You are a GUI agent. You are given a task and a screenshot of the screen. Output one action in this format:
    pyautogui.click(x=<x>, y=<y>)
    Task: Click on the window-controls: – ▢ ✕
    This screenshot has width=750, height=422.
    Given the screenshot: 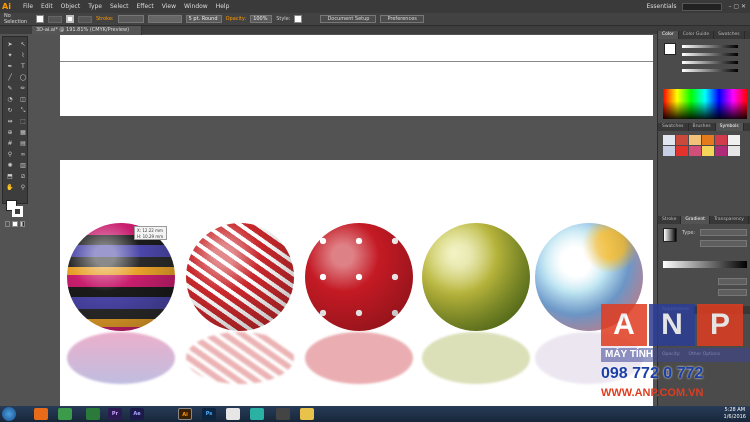 What is the action you would take?
    pyautogui.click(x=737, y=6)
    